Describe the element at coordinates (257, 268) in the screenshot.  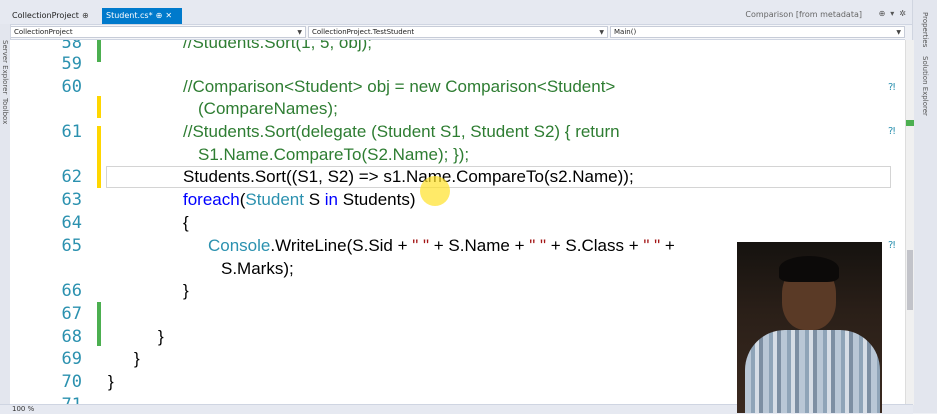
I see `code-text: S.Marks);` at that location.